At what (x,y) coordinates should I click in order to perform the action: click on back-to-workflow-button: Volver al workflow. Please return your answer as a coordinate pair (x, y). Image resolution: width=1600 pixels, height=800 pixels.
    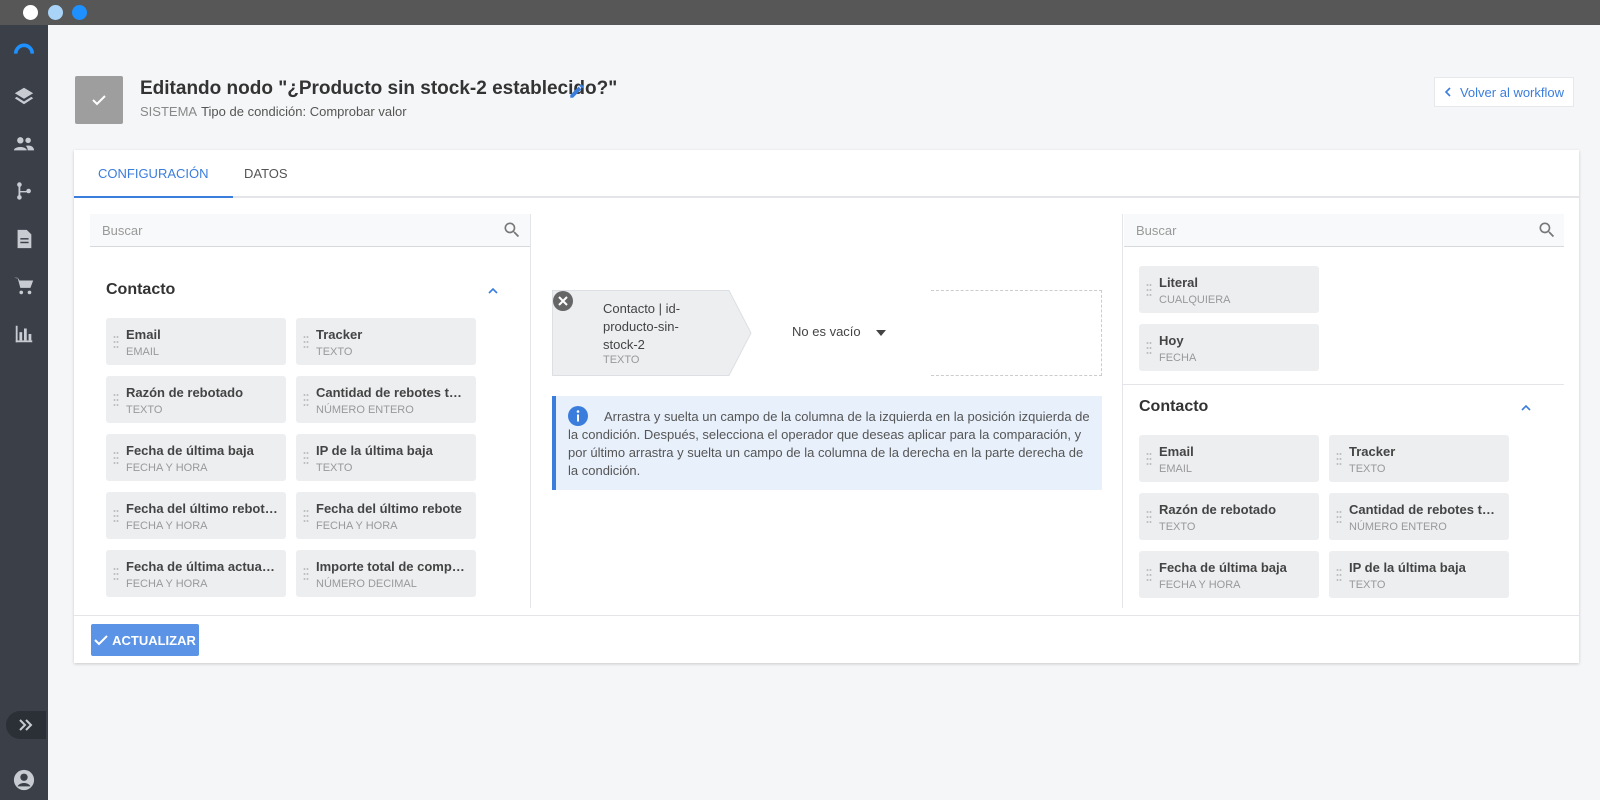
    Looking at the image, I should click on (1504, 92).